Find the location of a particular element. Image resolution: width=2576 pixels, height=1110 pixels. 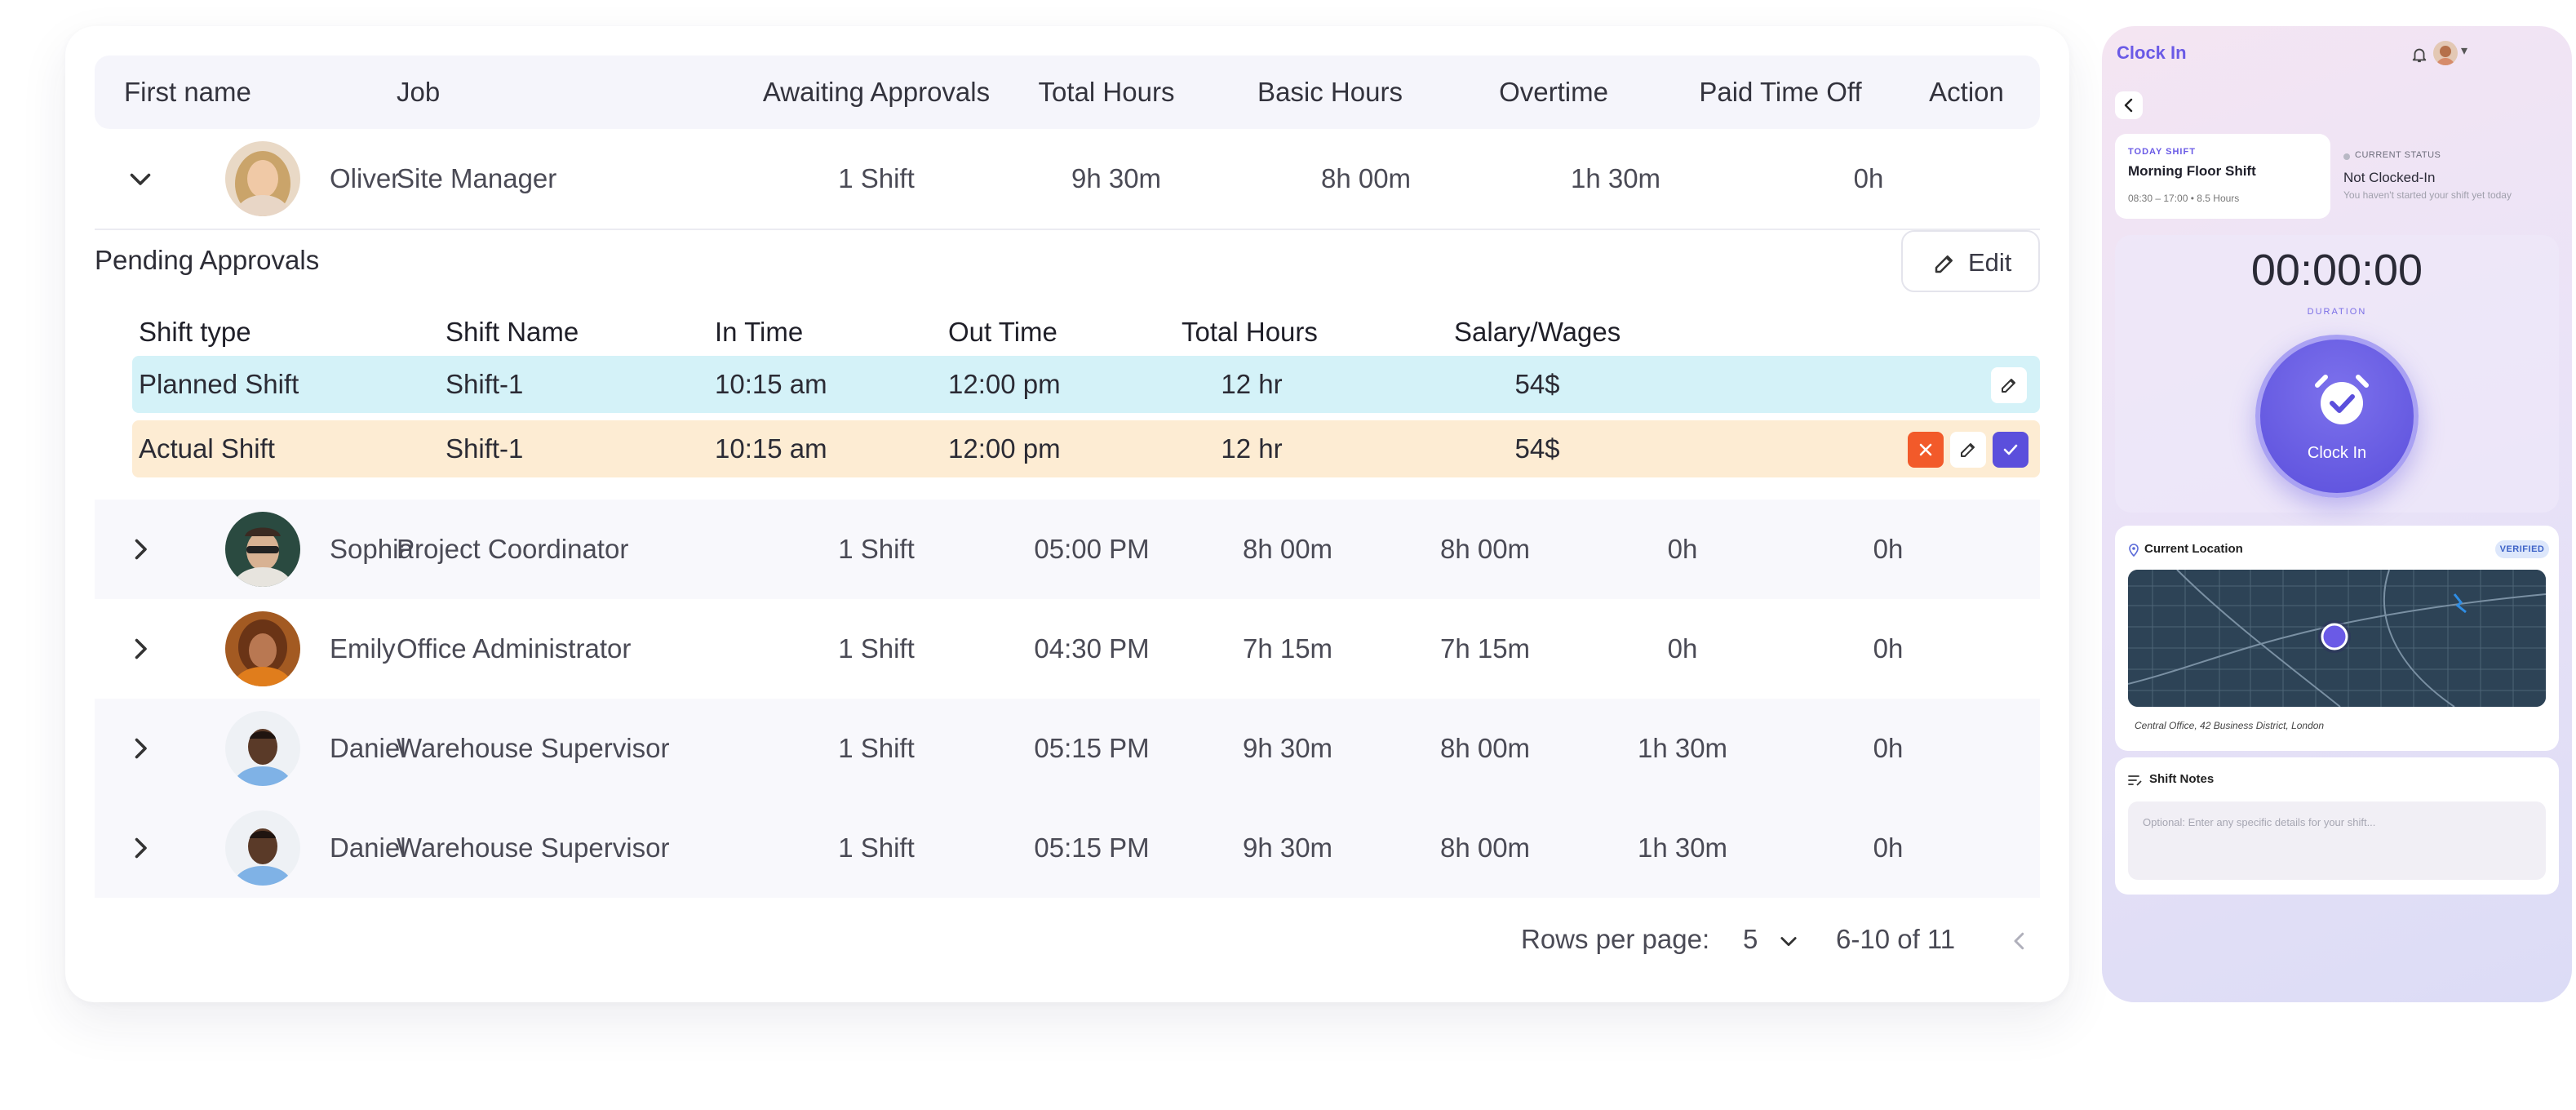

sub-header-shift-type: Shift type is located at coordinates (195, 332).